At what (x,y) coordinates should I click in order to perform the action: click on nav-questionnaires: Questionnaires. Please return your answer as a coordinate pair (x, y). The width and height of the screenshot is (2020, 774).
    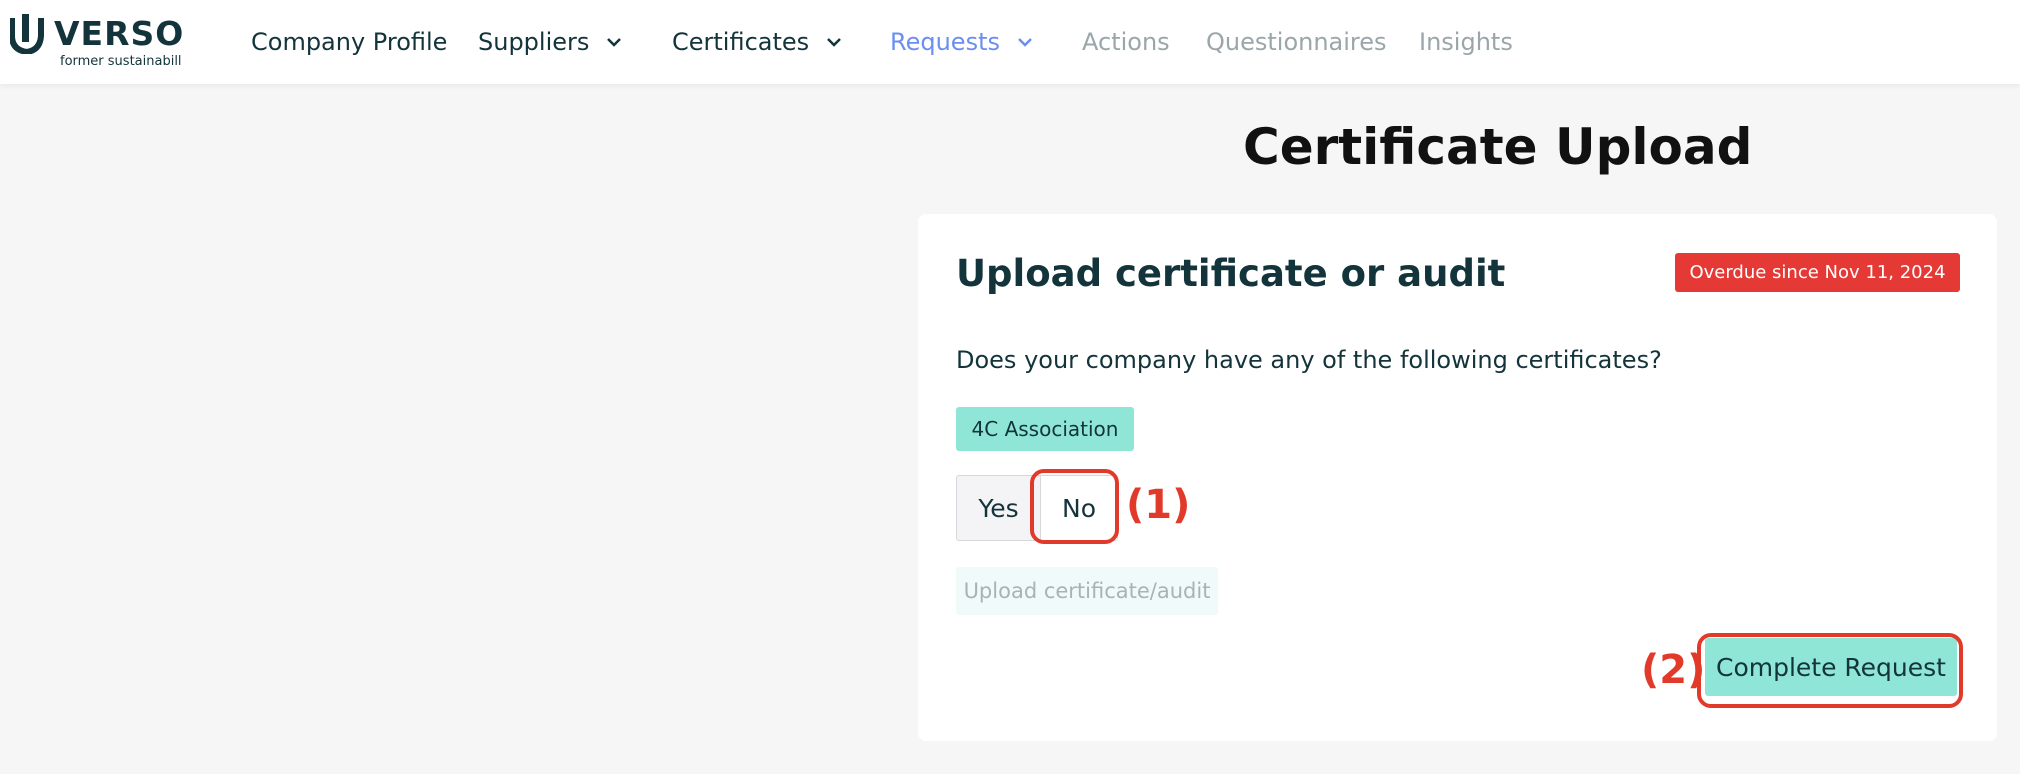
    Looking at the image, I should click on (1296, 42).